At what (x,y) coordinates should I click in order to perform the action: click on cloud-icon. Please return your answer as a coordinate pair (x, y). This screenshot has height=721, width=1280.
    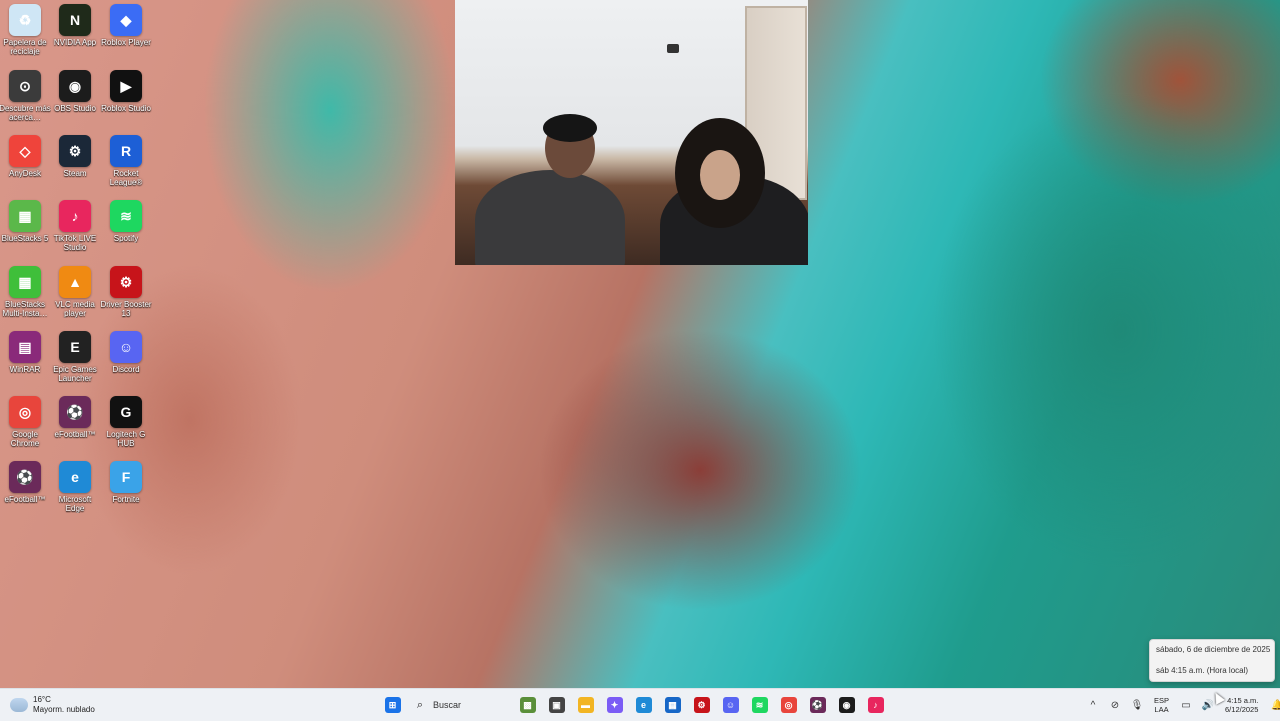
    Looking at the image, I should click on (19, 705).